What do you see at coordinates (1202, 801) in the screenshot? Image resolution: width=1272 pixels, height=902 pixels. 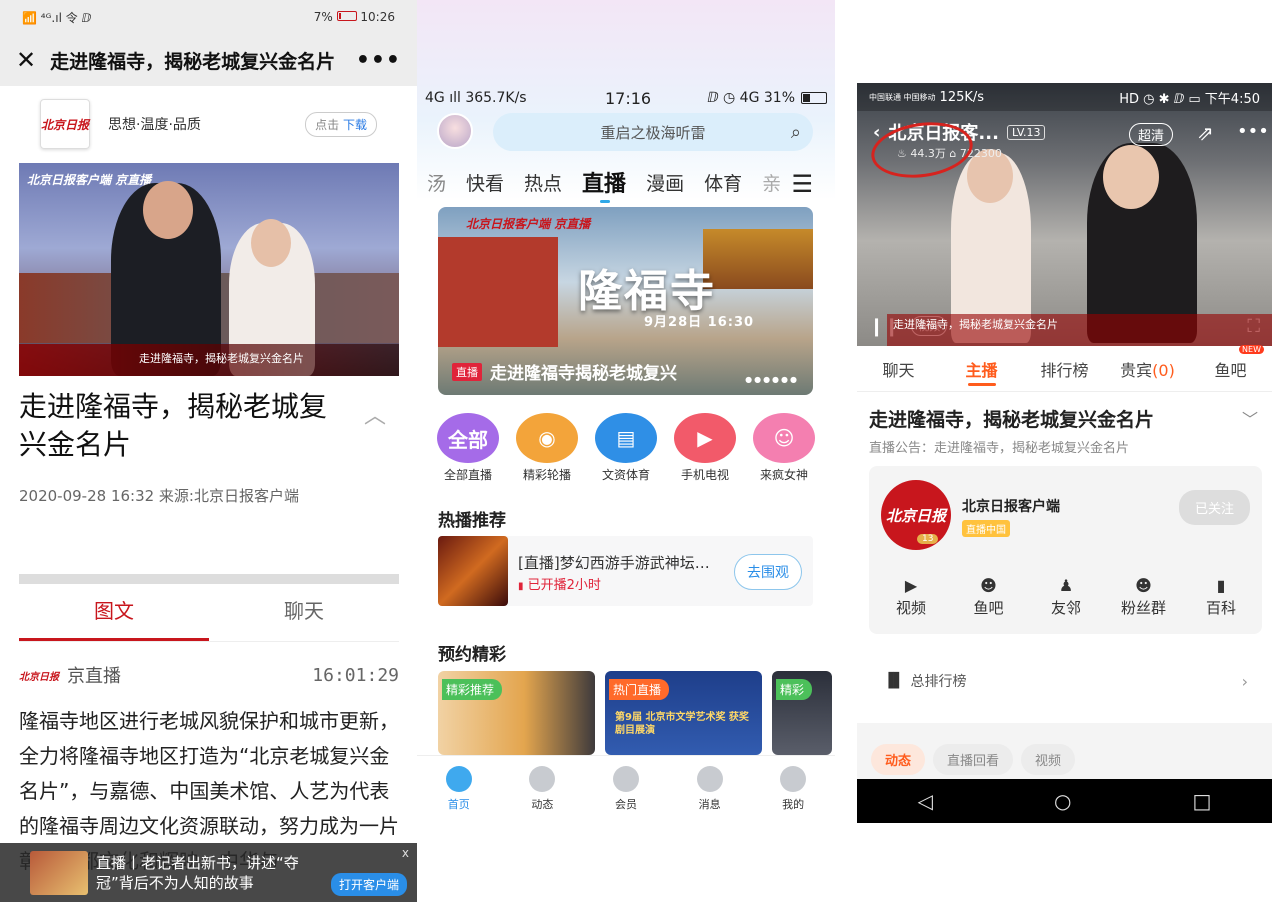 I see `recents-square-icon: □` at bounding box center [1202, 801].